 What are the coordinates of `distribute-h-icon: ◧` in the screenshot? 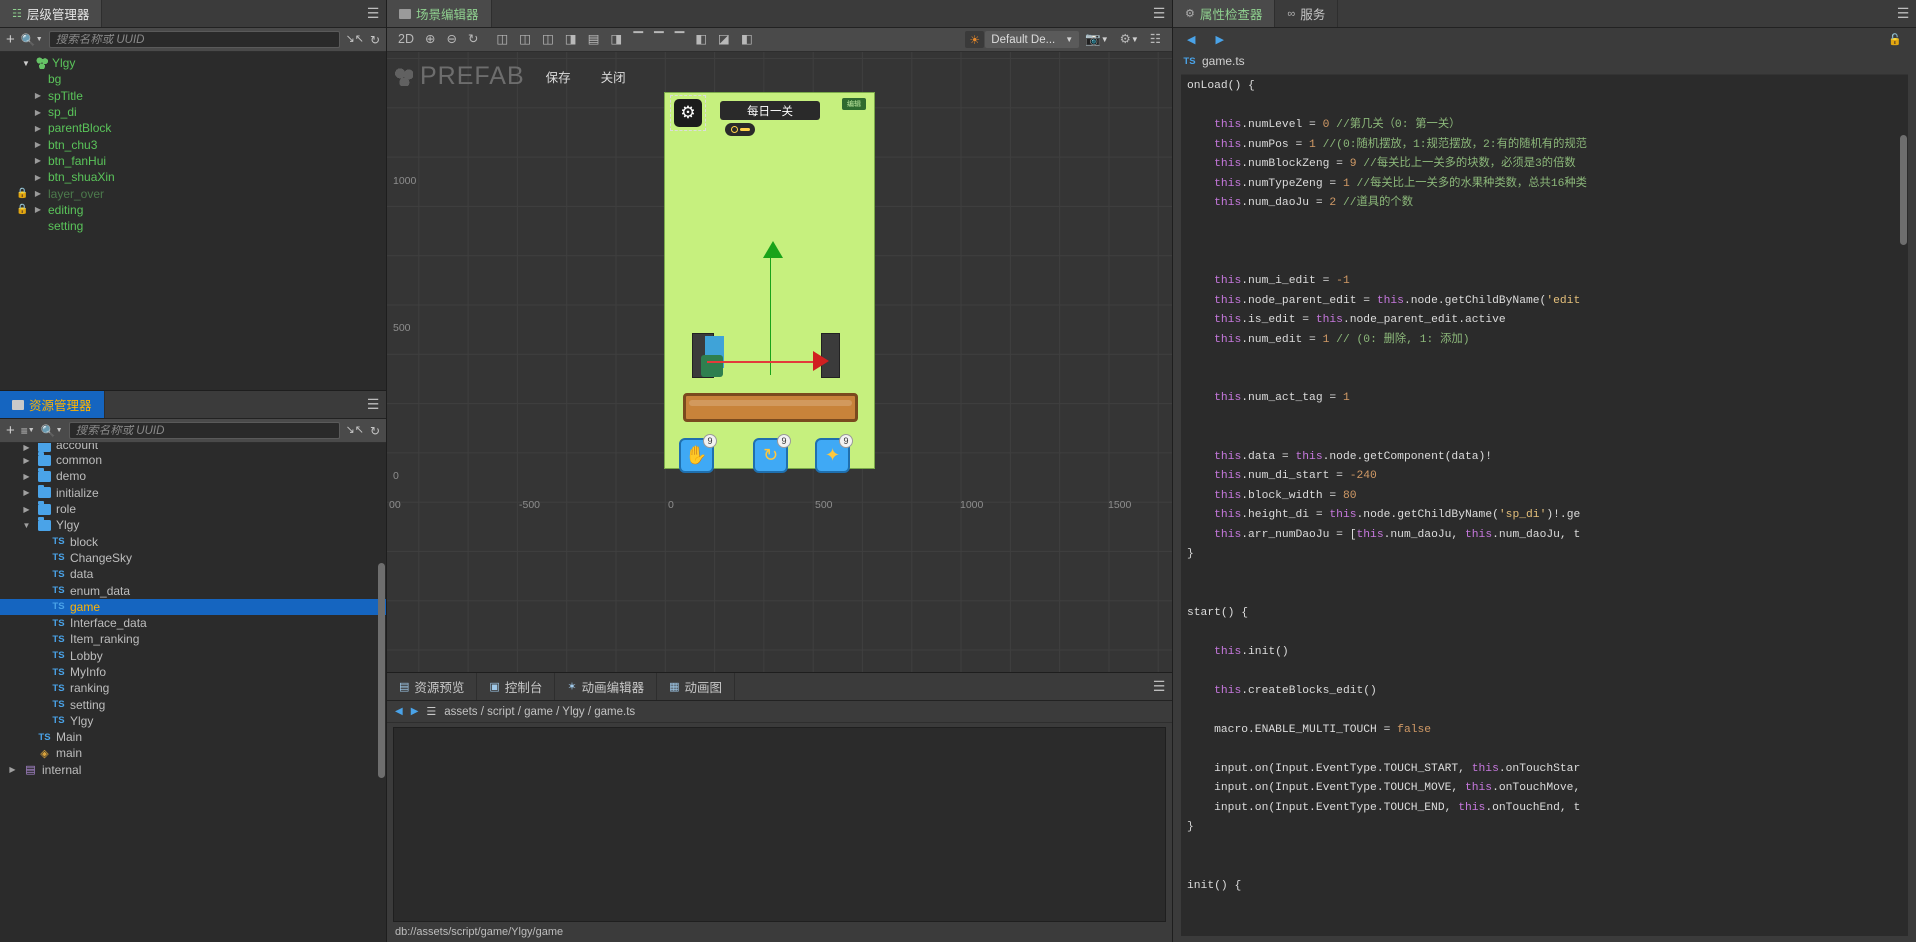 It's located at (701, 39).